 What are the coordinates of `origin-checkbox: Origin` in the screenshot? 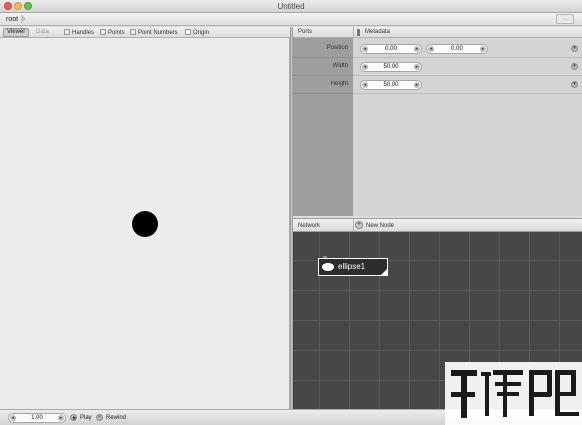 It's located at (197, 33).